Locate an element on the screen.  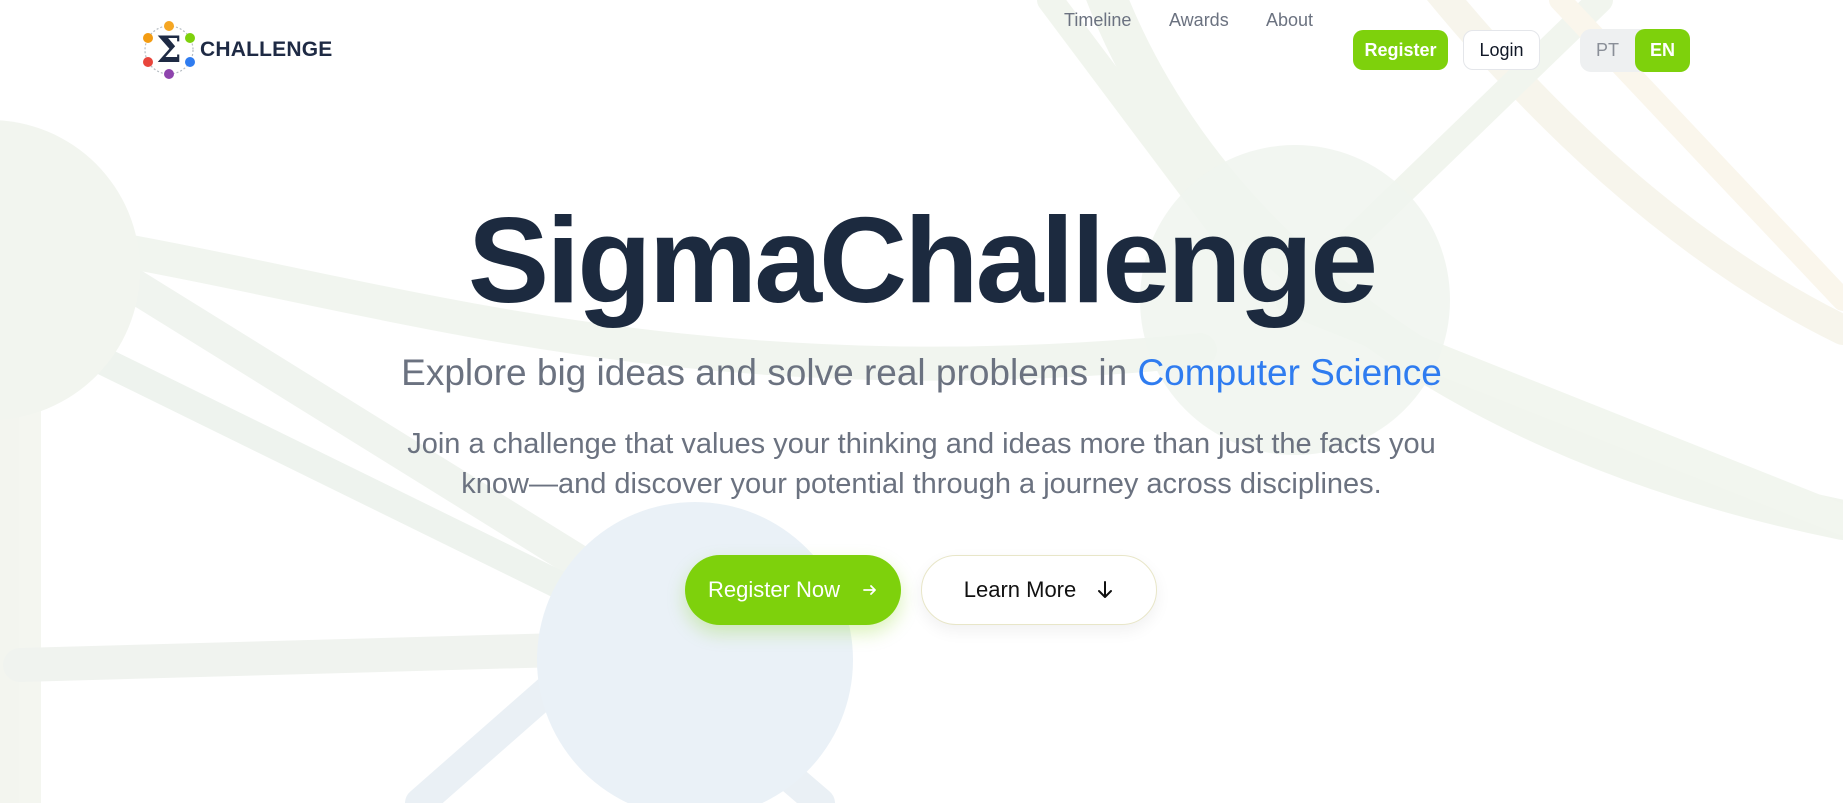
arrow-right-icon is located at coordinates (869, 590).